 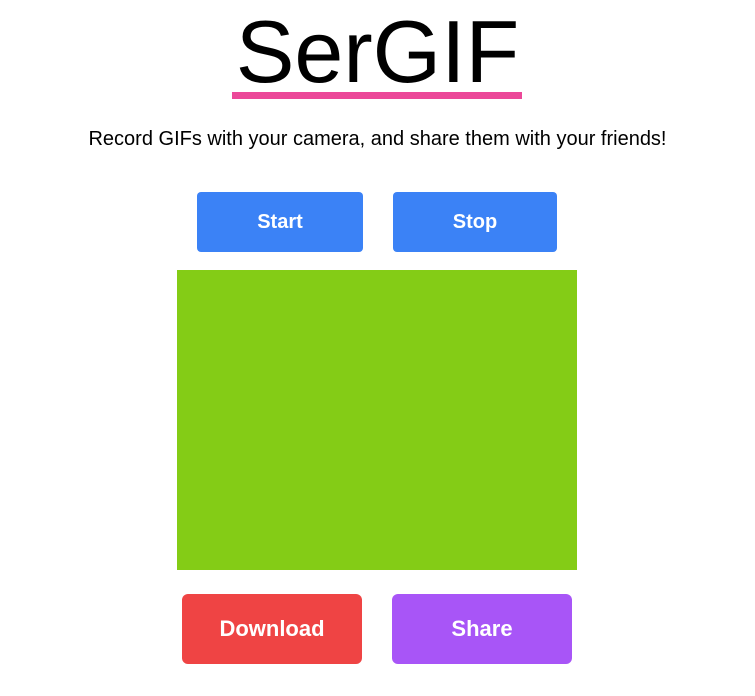 I want to click on title-underline, so click(x=377, y=95).